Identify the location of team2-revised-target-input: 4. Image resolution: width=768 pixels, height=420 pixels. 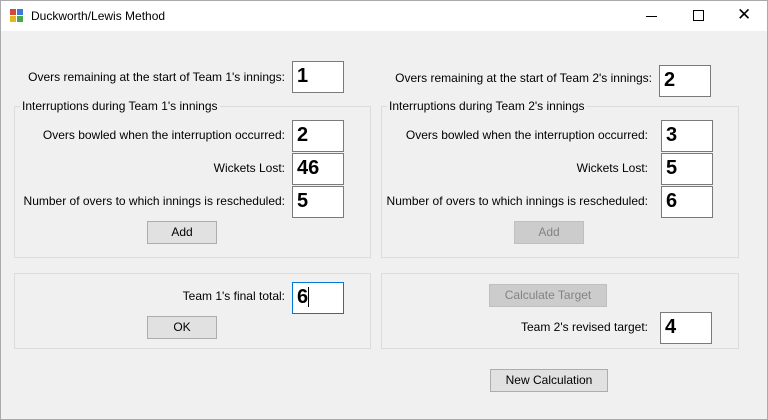
(686, 328).